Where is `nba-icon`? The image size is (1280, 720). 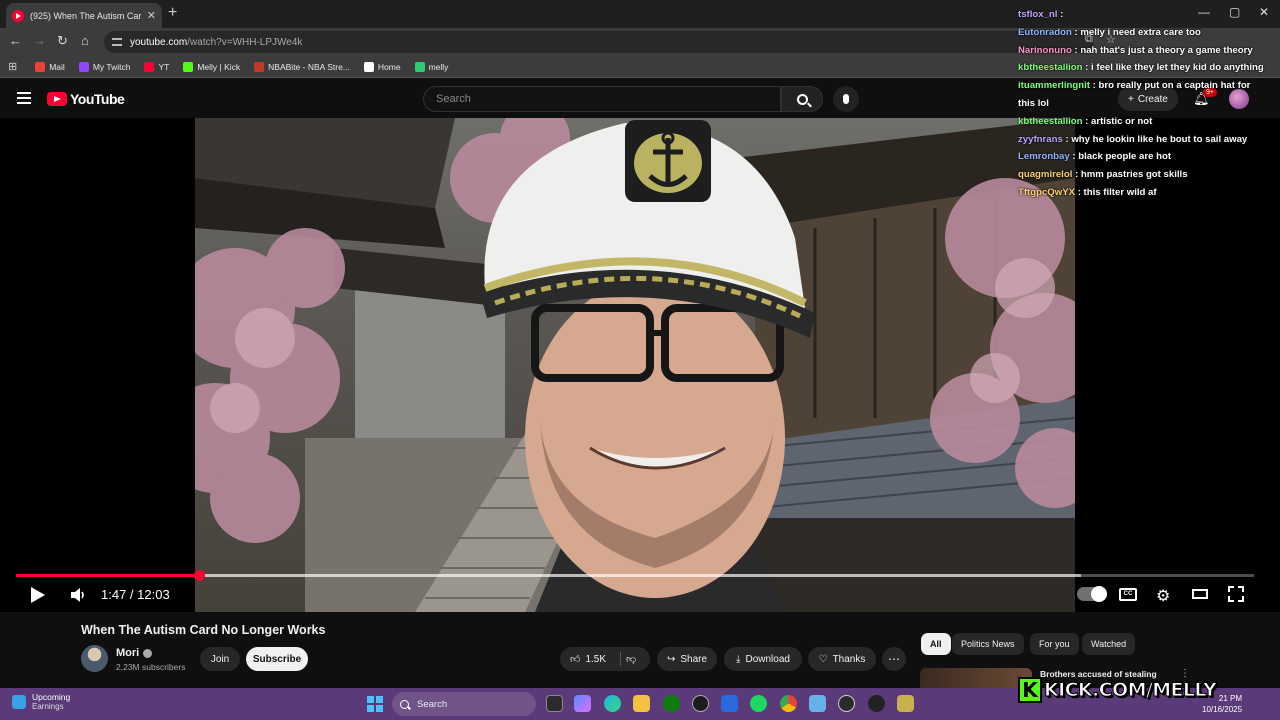 nba-icon is located at coordinates (259, 66).